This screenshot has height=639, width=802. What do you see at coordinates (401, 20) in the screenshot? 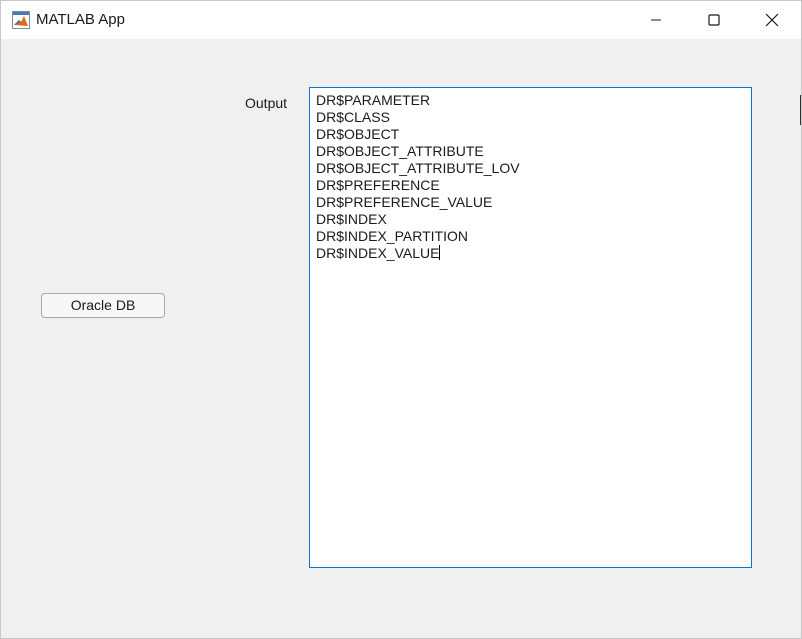
I see `title-bar: MATLAB App` at bounding box center [401, 20].